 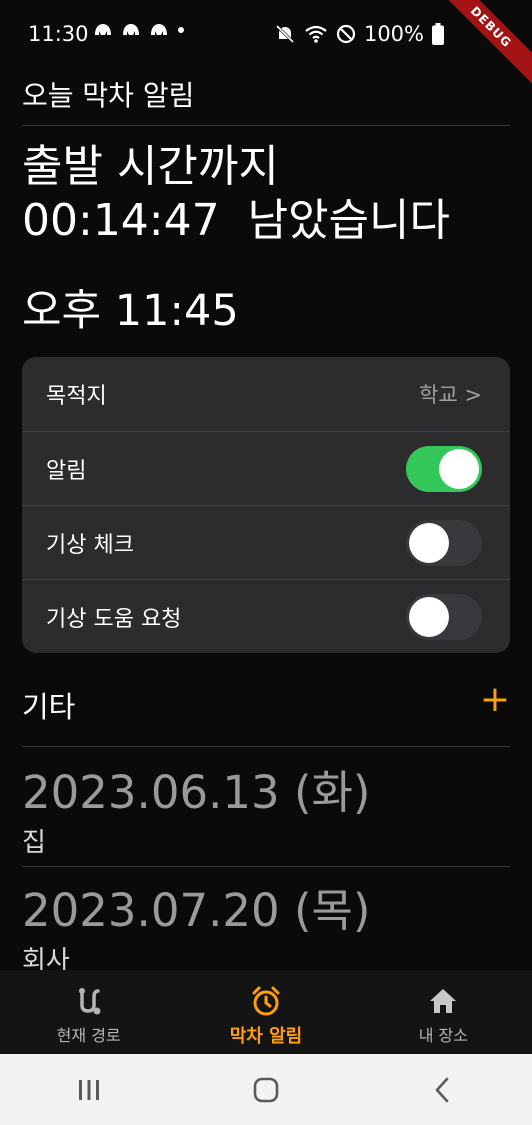 I want to click on back-icon, so click(x=443, y=1090).